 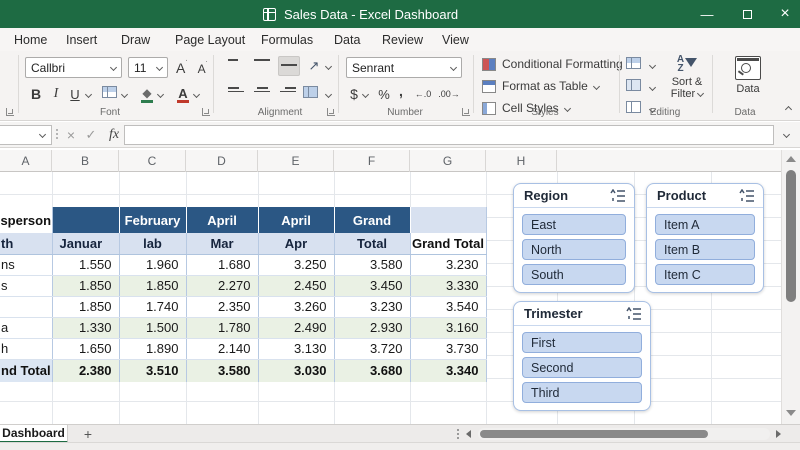 What do you see at coordinates (152, 161) in the screenshot?
I see `column-header-c: C` at bounding box center [152, 161].